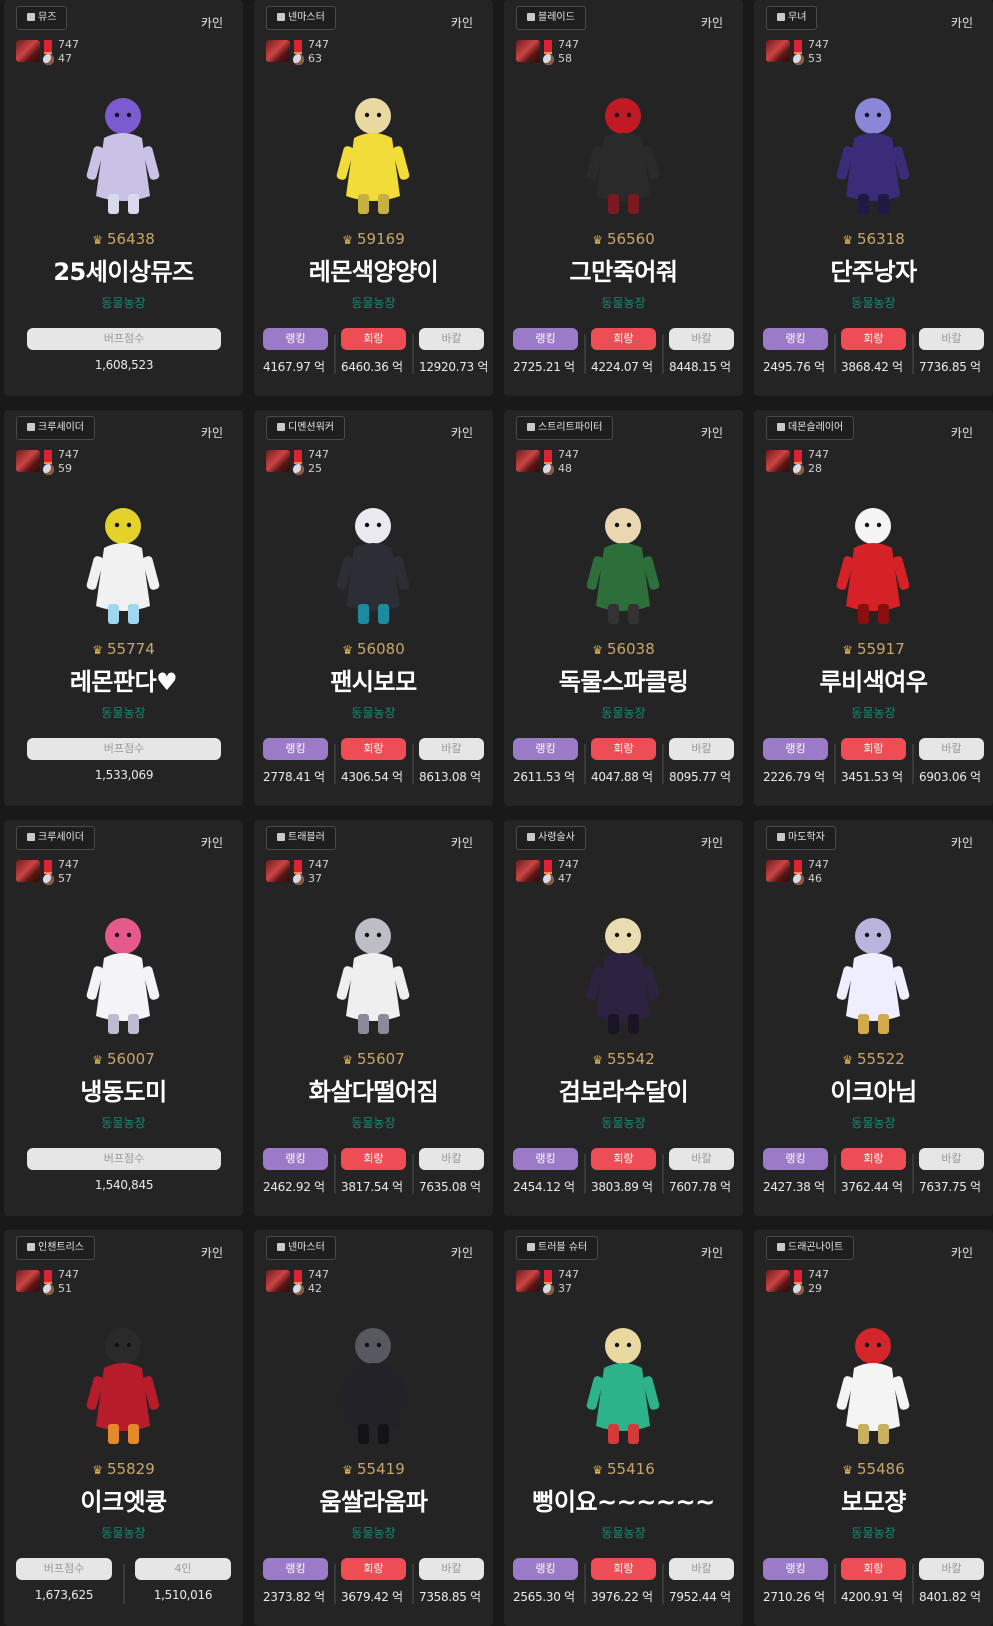 This screenshot has width=993, height=1626. I want to click on ranking-damage: 2710.26 억, so click(794, 1597).